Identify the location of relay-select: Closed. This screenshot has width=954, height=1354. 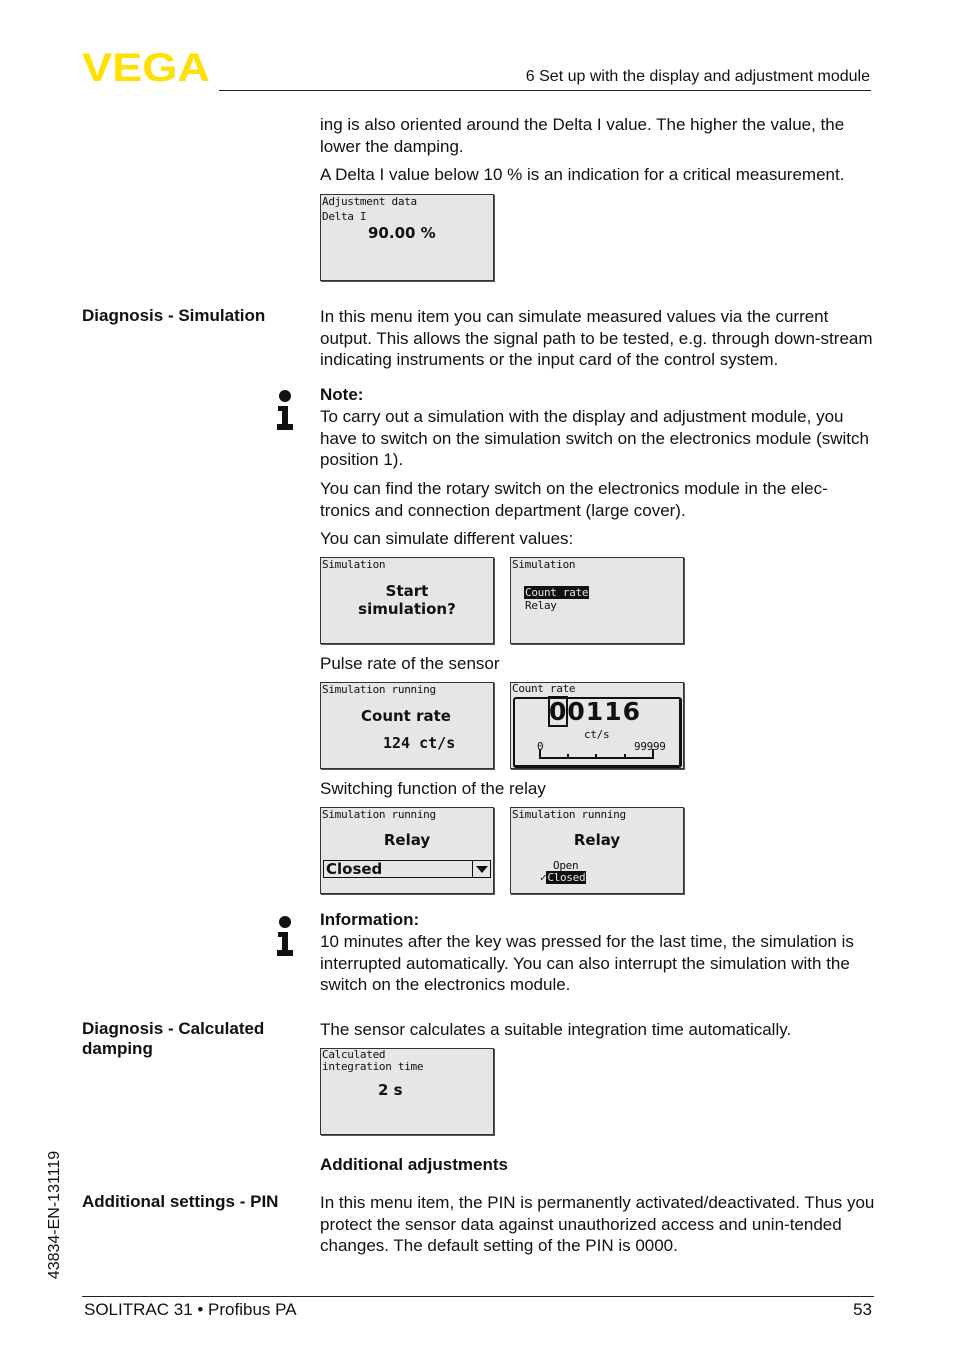
(407, 869).